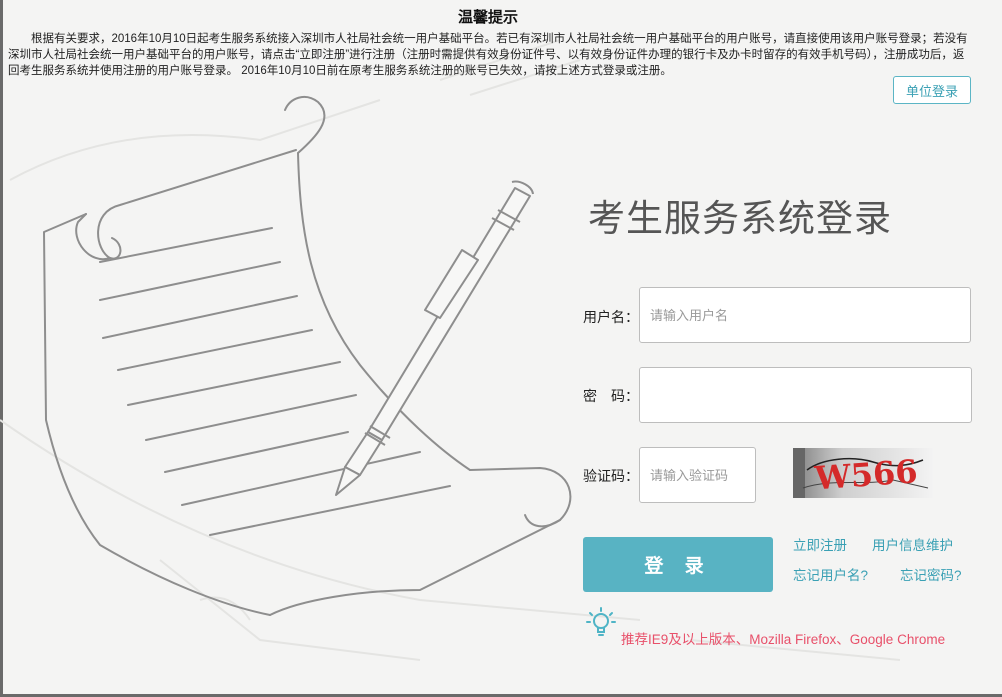  Describe the element at coordinates (820, 544) in the screenshot. I see `register-link: 立即注册` at that location.